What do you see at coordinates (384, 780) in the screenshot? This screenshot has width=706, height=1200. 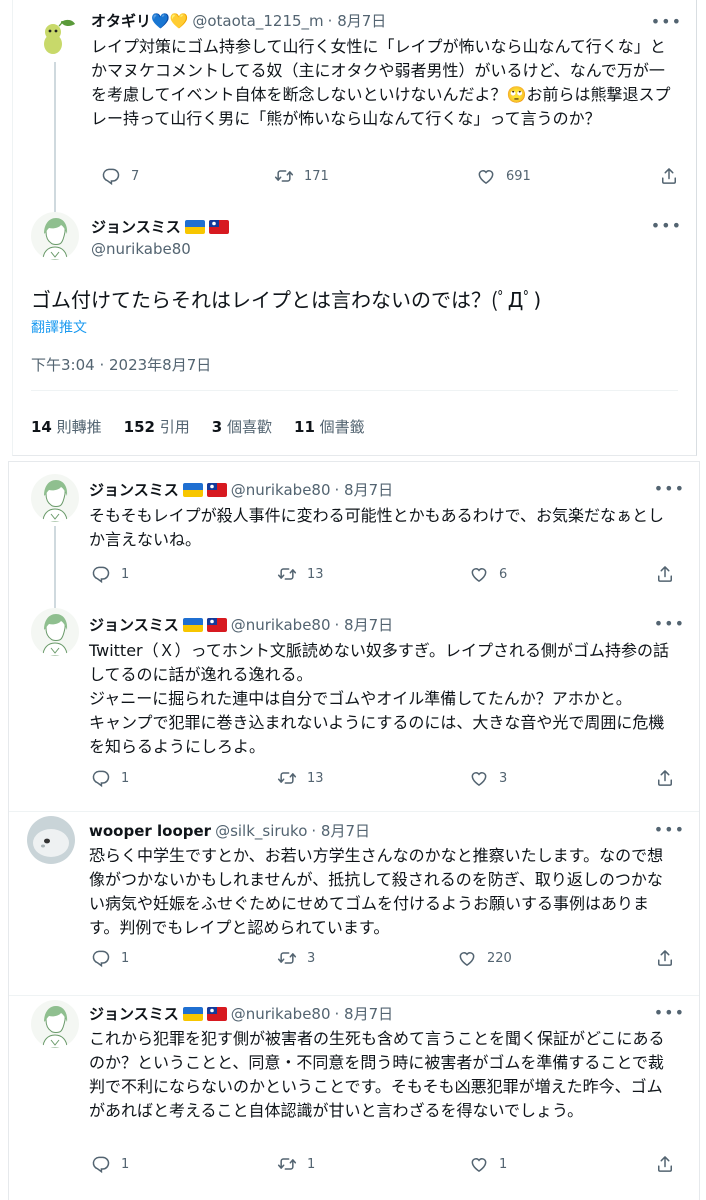 I see `tweet-actions: 1 13 3` at bounding box center [384, 780].